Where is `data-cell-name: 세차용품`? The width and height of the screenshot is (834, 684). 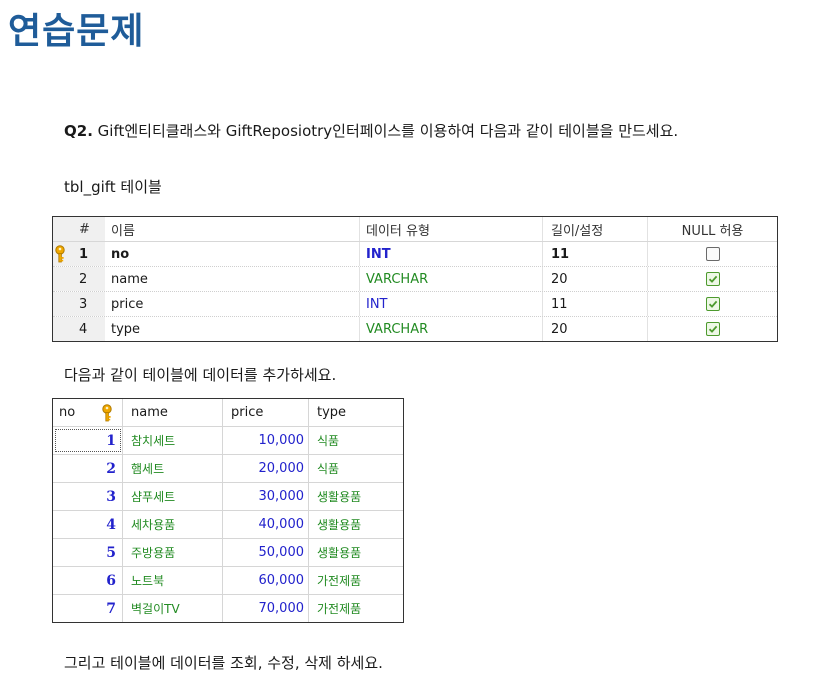
data-cell-name: 세차용품 is located at coordinates (173, 524).